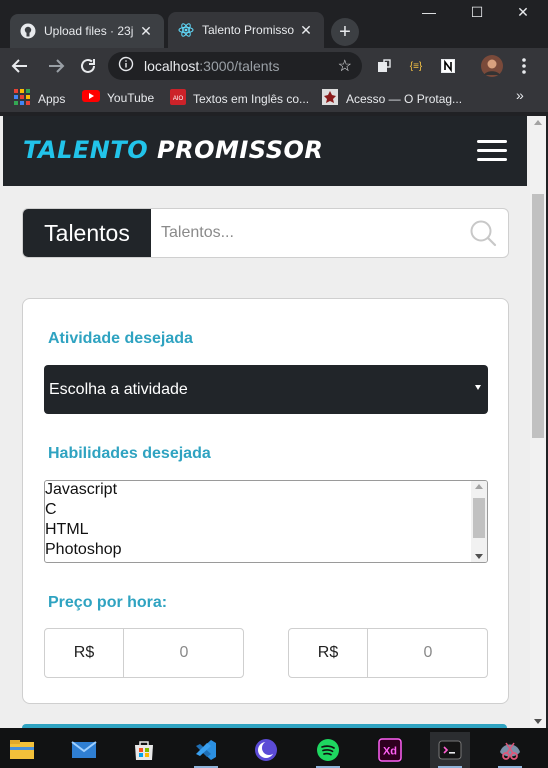  Describe the element at coordinates (483, 233) in the screenshot. I see `search-icon` at that location.